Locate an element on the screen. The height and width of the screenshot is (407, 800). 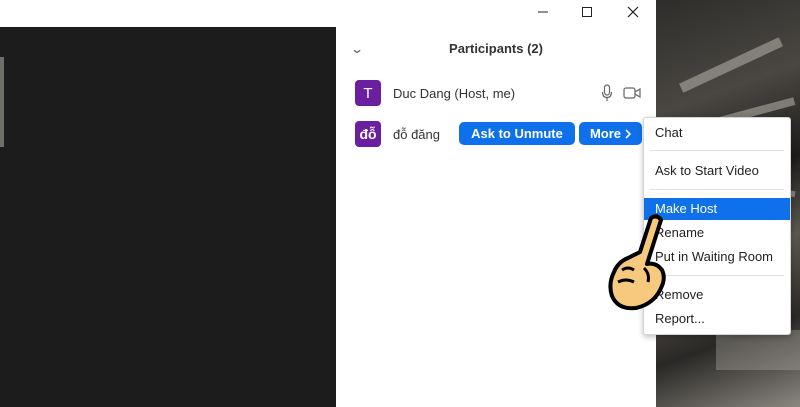
ask-to-unmute-button: Ask to Unmute is located at coordinates (517, 133).